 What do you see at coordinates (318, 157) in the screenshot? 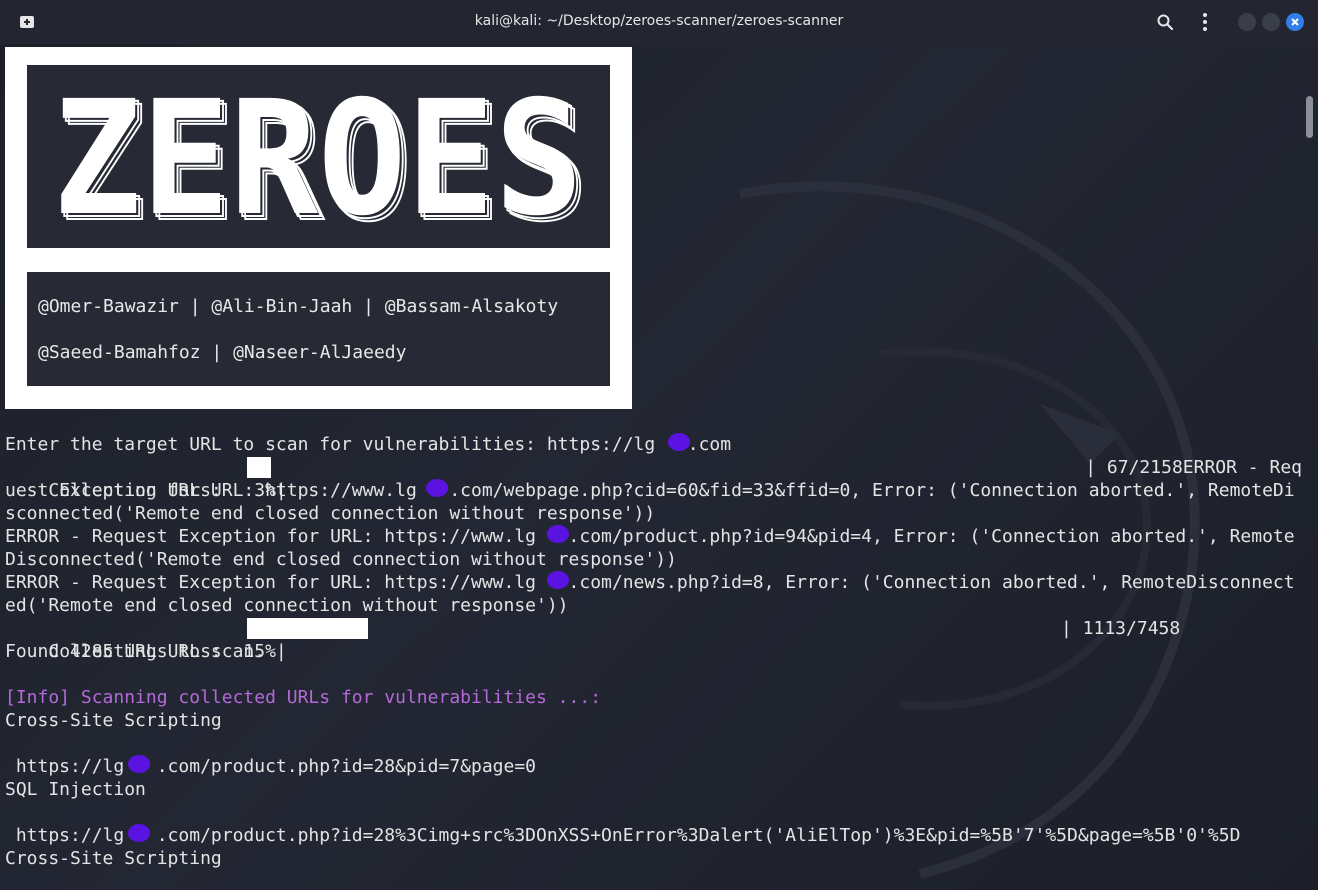
I see `svg-text: ZEROES` at bounding box center [318, 157].